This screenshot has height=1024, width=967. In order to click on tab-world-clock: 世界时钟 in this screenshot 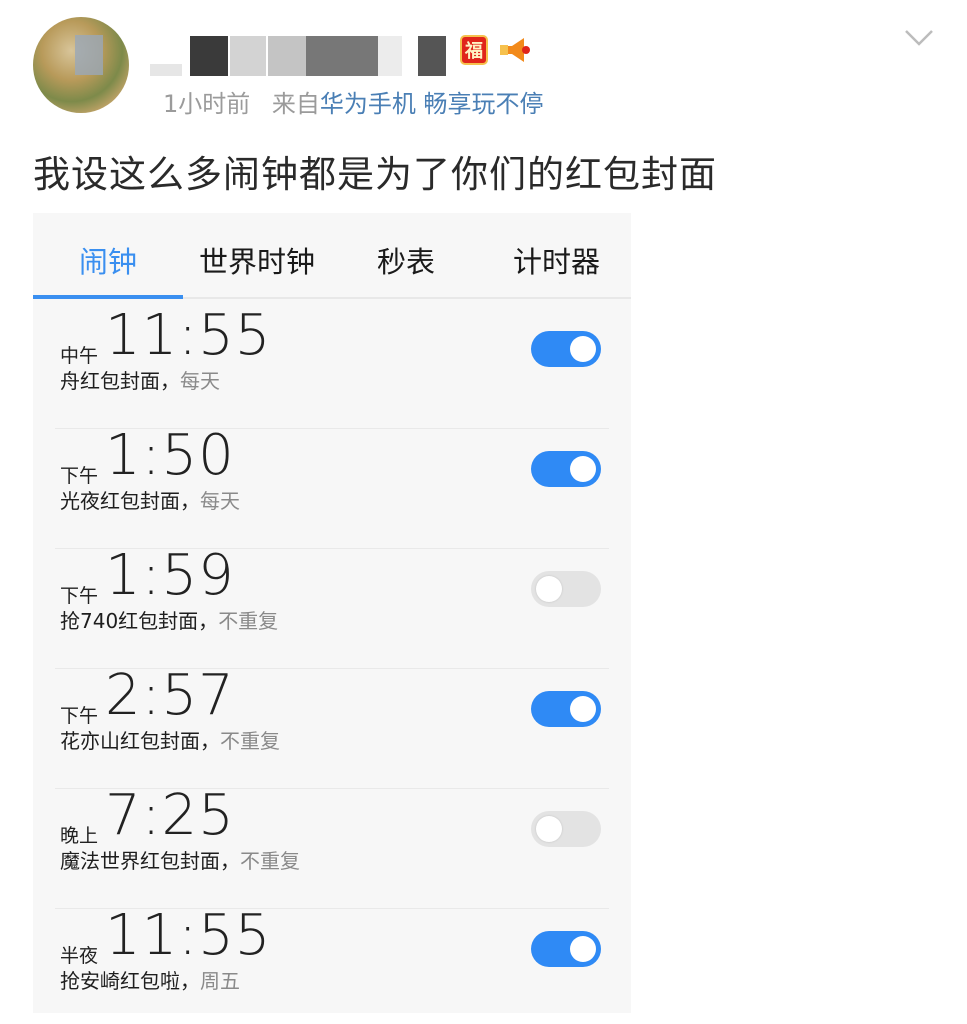, I will do `click(257, 260)`.